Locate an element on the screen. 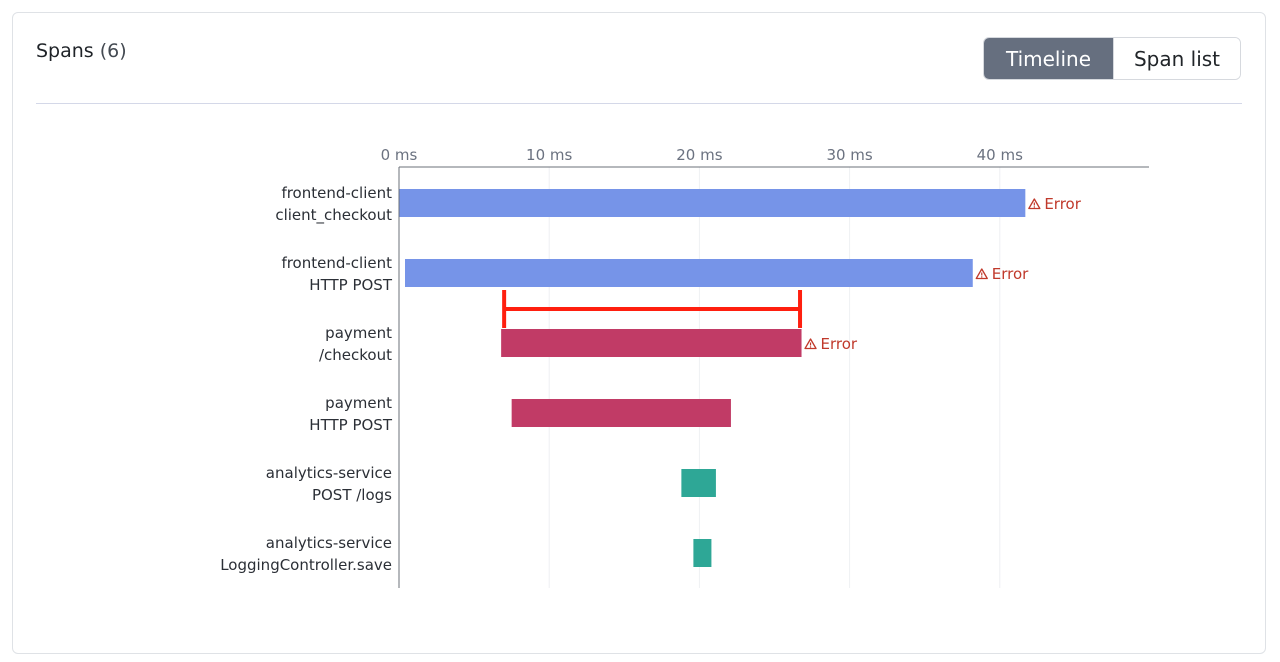 This screenshot has width=1280, height=662. highlight-layer is located at coordinates (652, 309).